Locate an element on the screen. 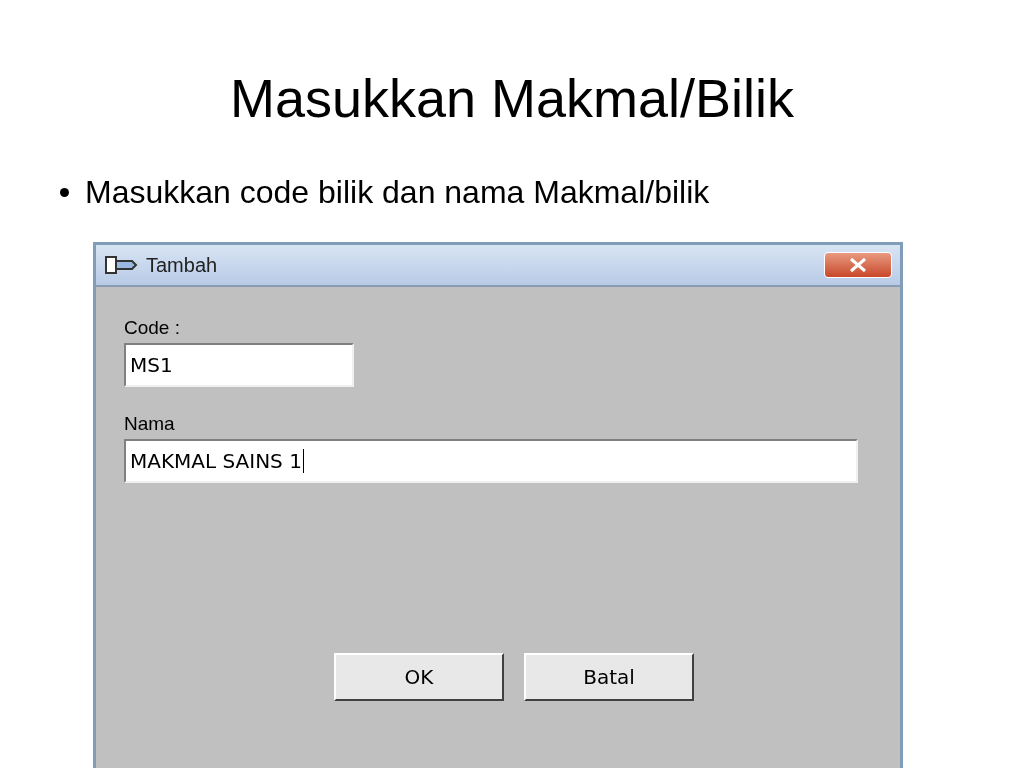 This screenshot has width=1024, height=768. field-label: Nama is located at coordinates (150, 424).